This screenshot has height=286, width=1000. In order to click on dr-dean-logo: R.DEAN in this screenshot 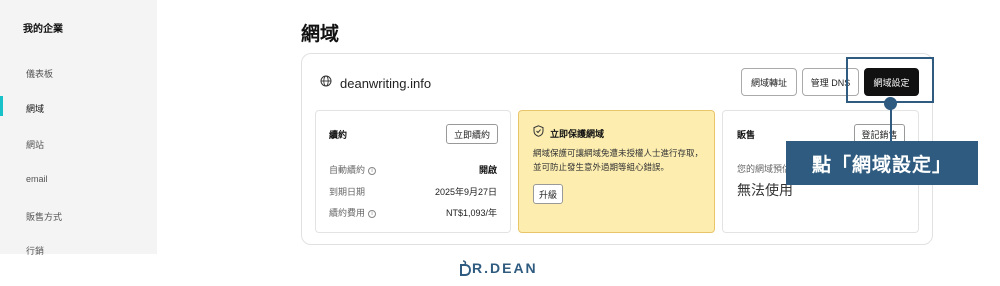, I will do `click(498, 268)`.